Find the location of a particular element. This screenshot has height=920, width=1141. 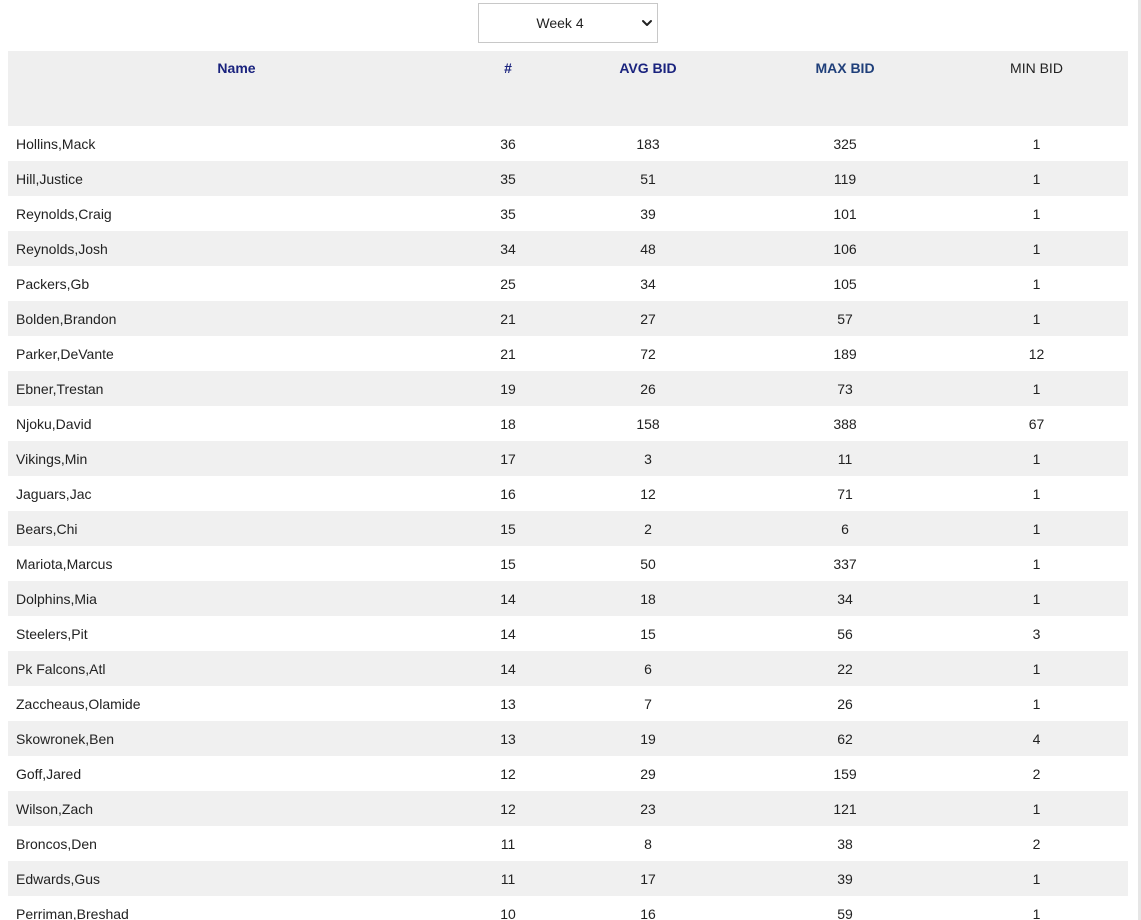

table-row: Reynolds,Josh 34 48 106 1 is located at coordinates (568, 248).